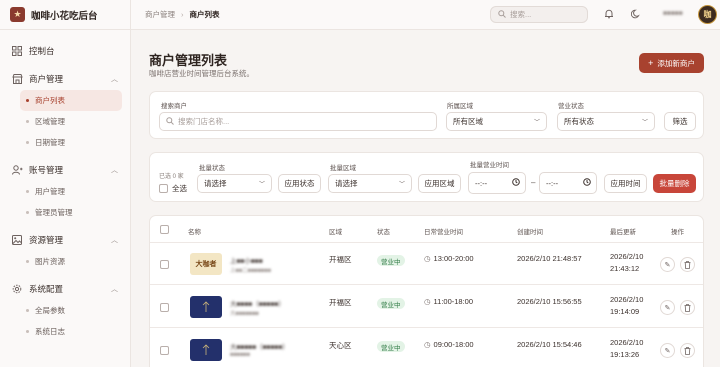  Describe the element at coordinates (707, 14) in the screenshot. I see `avatar: 咖` at that location.